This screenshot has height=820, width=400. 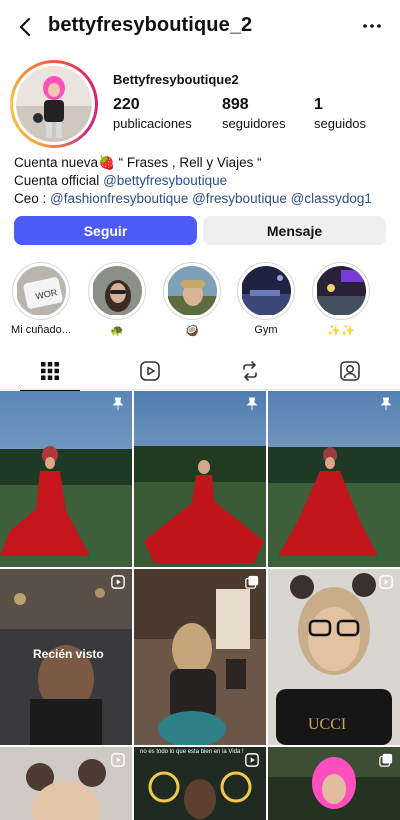 I want to click on following-count: 1, so click(x=318, y=104).